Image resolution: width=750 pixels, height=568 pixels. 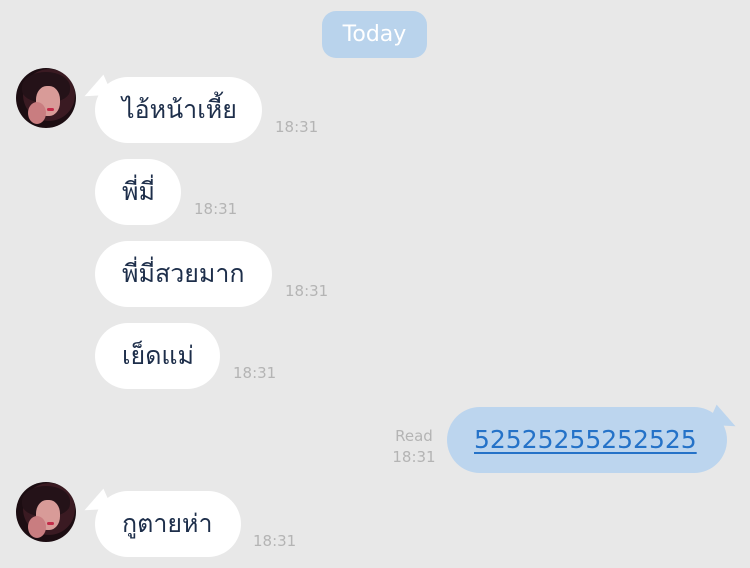 What do you see at coordinates (168, 524) in the screenshot?
I see `message-bubble-incoming: กูตายห่า` at bounding box center [168, 524].